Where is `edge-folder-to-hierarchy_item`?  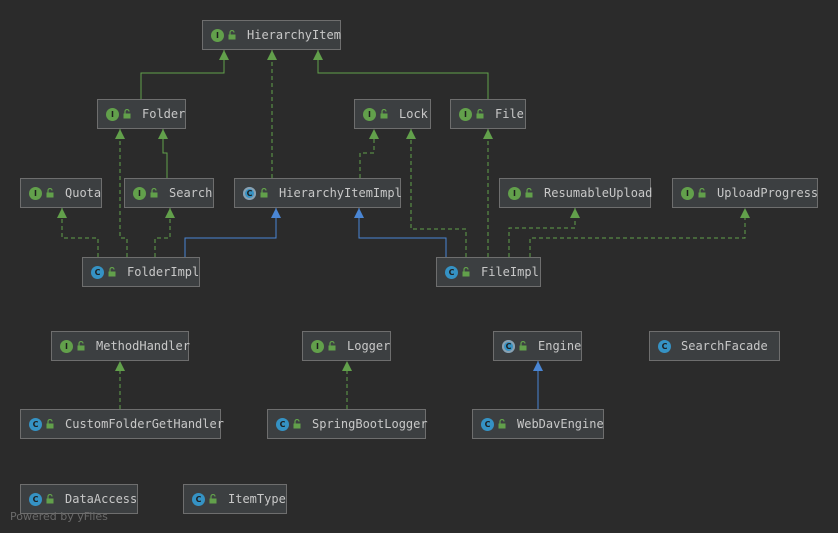 edge-folder-to-hierarchy_item is located at coordinates (184, 74).